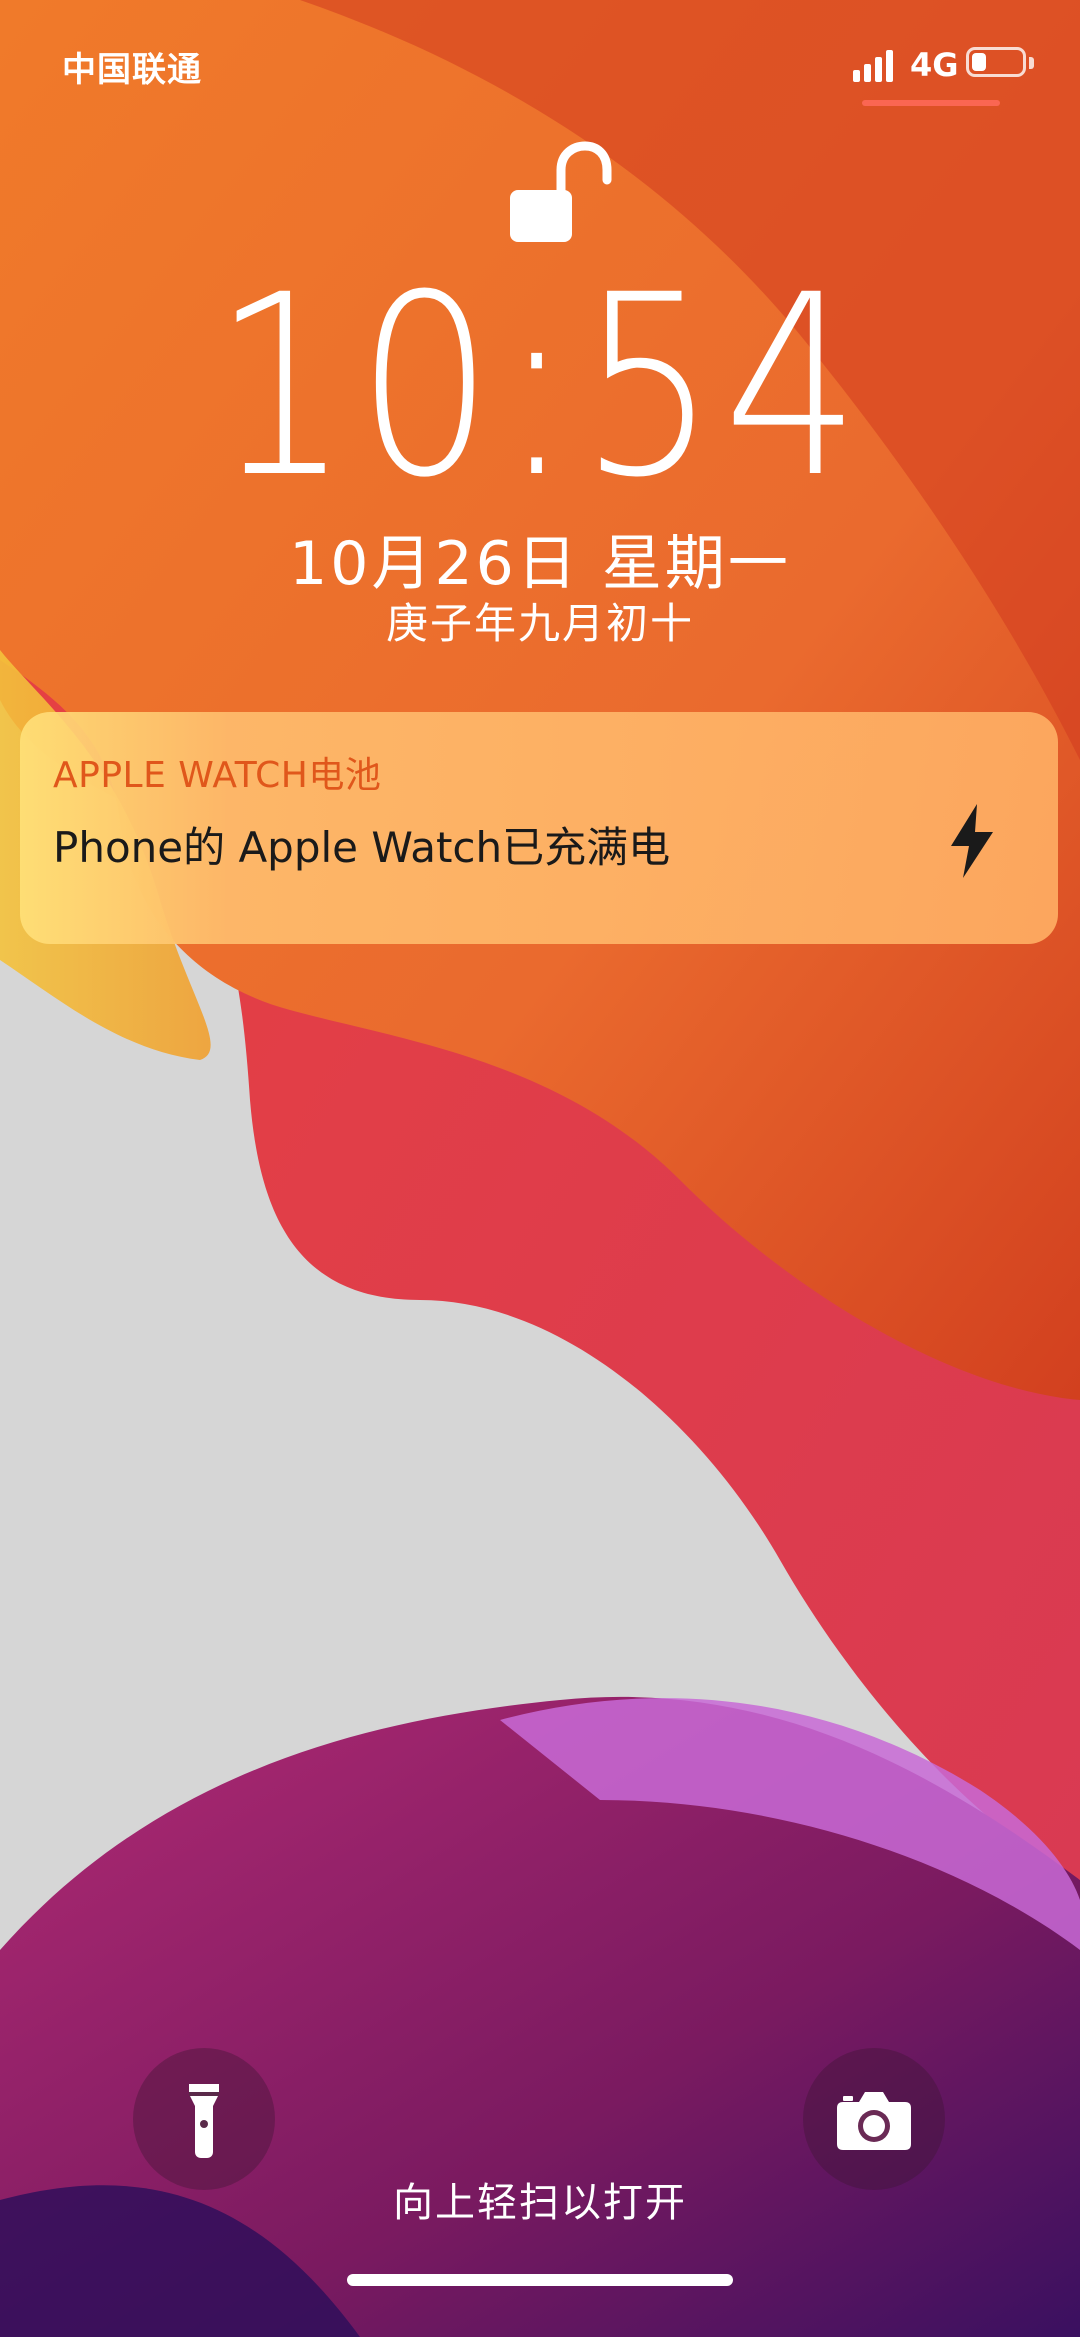  I want to click on notification-app-name: APPLE WATCH电池, so click(217, 775).